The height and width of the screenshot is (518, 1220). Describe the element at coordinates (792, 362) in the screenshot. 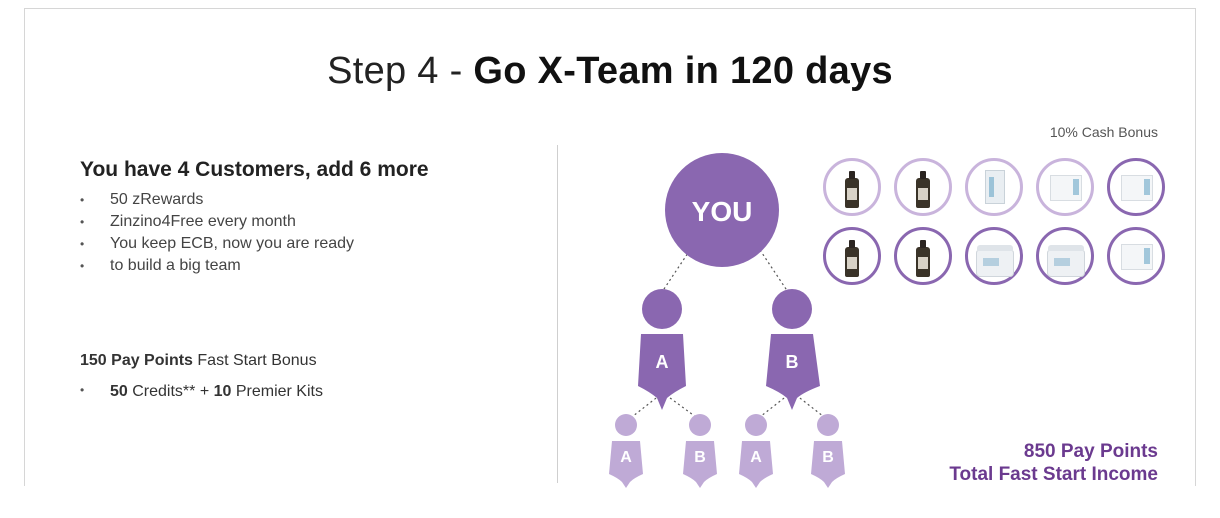

I see `person-b-label: B` at that location.